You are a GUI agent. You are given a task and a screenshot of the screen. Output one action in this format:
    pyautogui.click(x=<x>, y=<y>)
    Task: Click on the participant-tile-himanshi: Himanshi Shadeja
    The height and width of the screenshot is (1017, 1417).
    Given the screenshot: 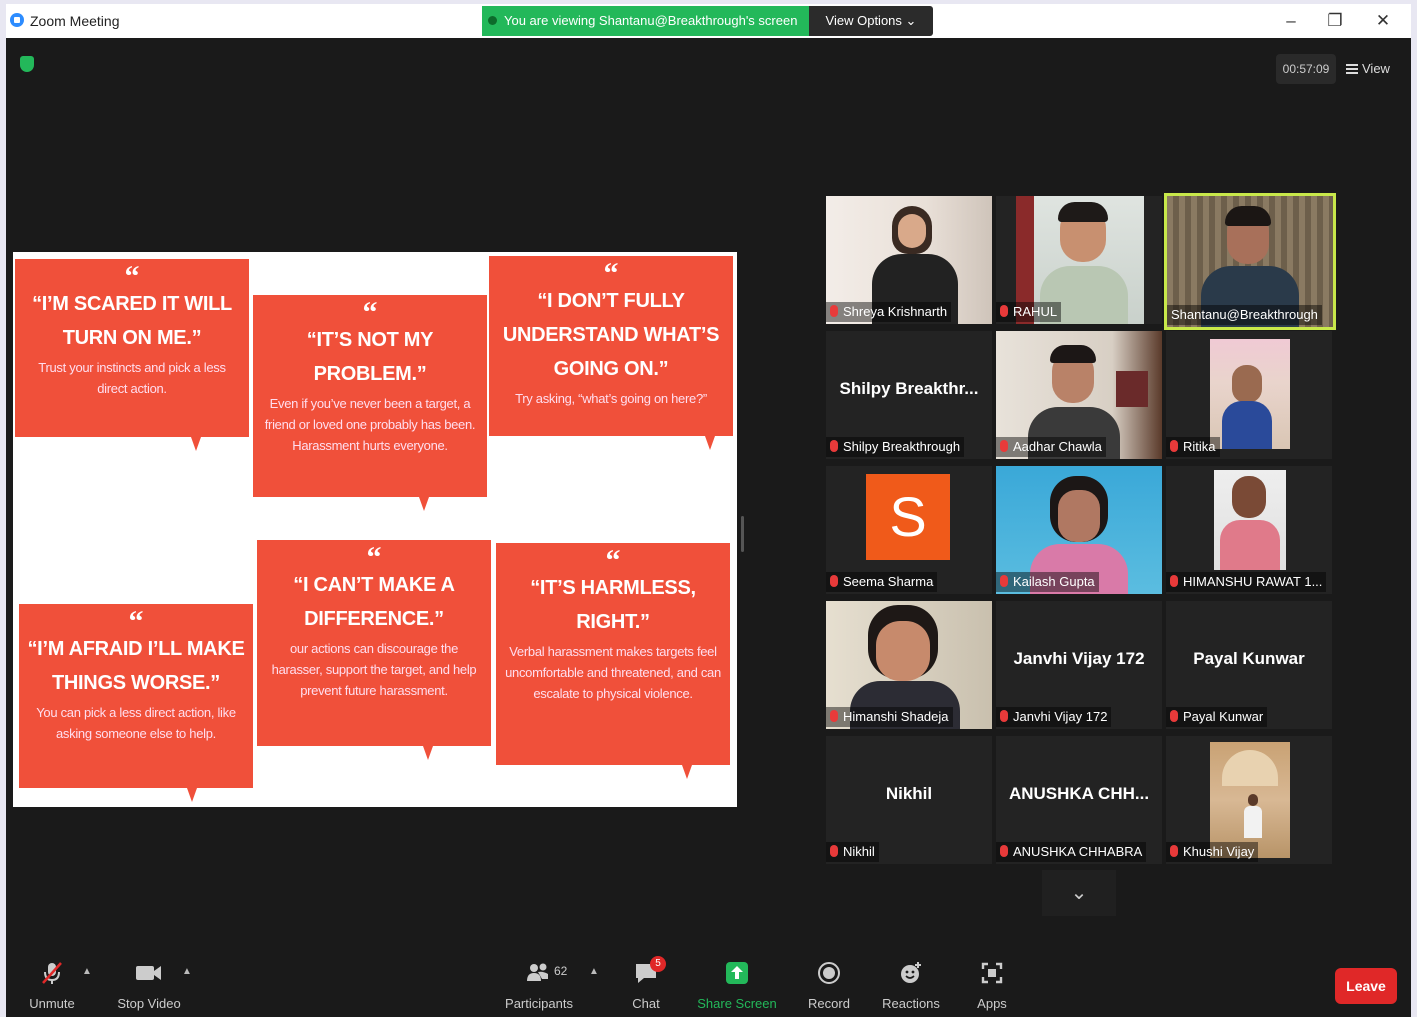 What is the action you would take?
    pyautogui.click(x=909, y=665)
    